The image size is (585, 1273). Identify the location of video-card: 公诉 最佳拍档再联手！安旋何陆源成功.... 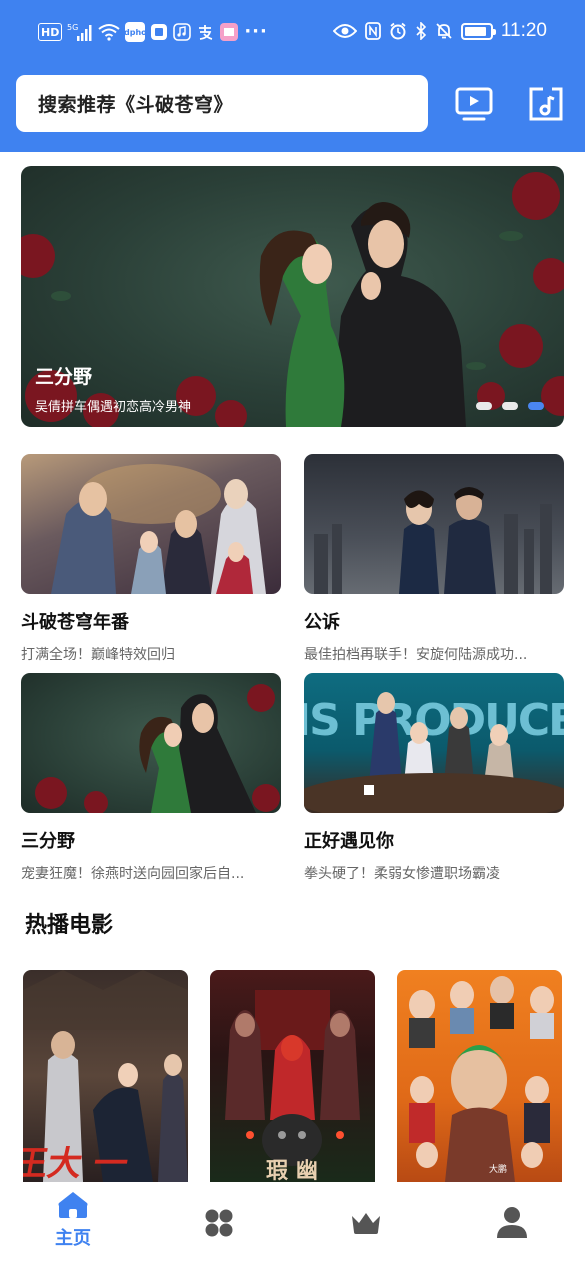
(434, 559).